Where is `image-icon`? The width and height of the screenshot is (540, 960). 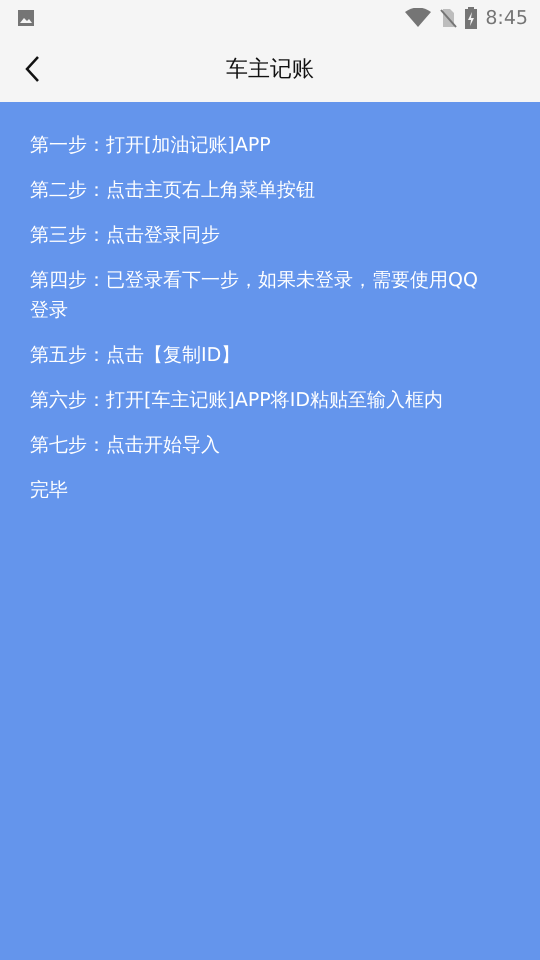 image-icon is located at coordinates (26, 18).